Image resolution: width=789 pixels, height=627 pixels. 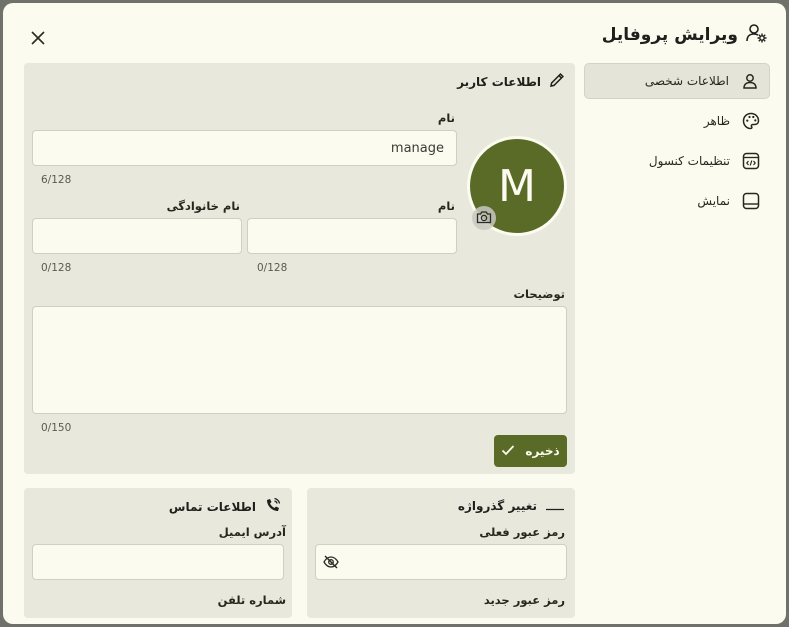 I want to click on person-icon, so click(x=750, y=81).